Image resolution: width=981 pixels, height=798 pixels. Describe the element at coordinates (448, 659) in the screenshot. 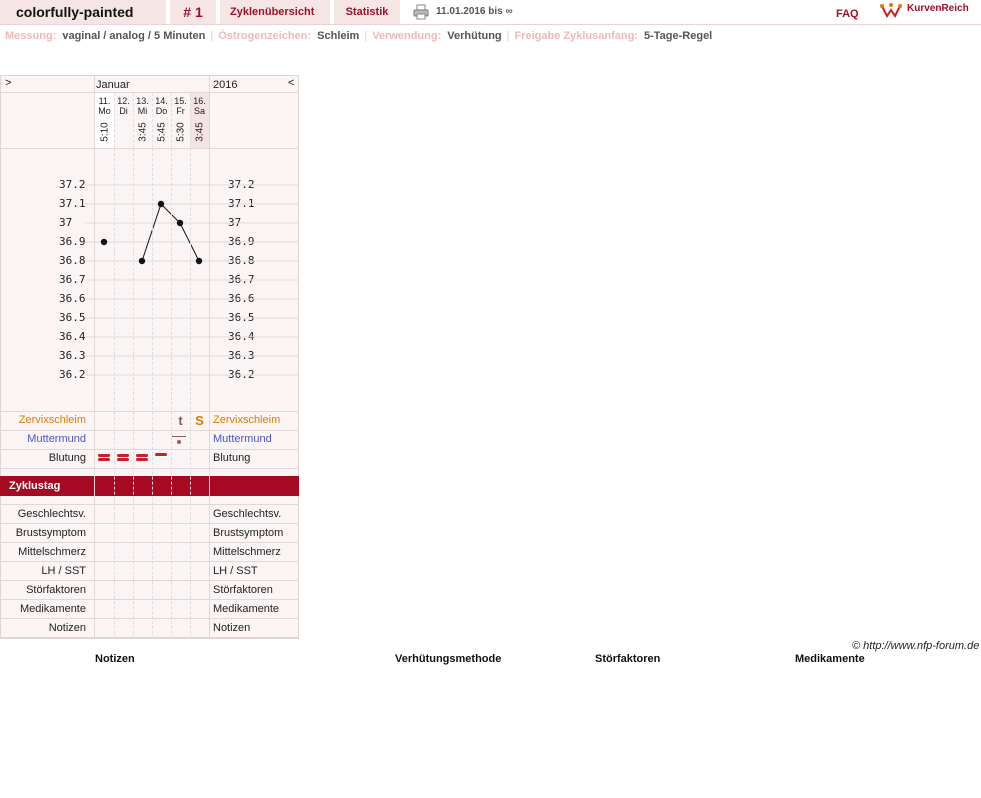

I see `legend-verhuetungsmethode: Verhütungsmethode` at that location.